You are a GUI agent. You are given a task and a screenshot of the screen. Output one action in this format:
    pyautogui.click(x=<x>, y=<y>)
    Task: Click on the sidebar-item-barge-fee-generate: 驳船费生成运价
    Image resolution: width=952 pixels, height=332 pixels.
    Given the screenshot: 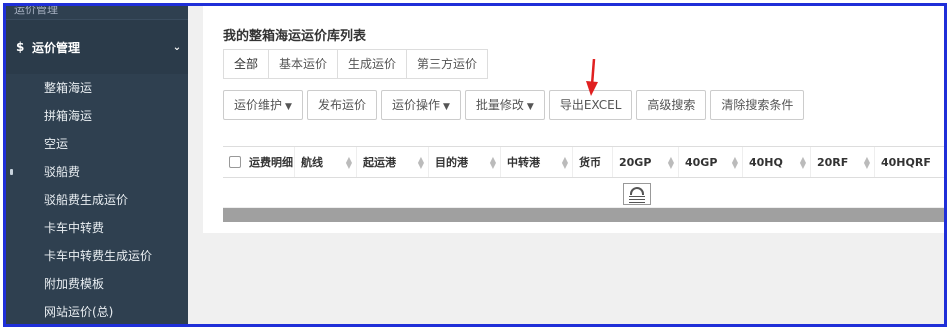 What is the action you would take?
    pyautogui.click(x=97, y=200)
    